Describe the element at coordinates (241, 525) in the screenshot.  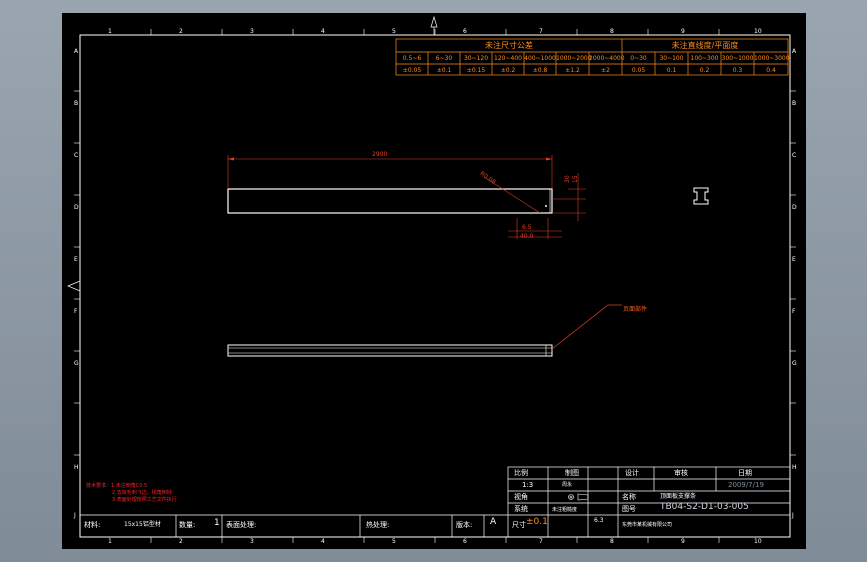
I see `surface-label: 表面处理:` at that location.